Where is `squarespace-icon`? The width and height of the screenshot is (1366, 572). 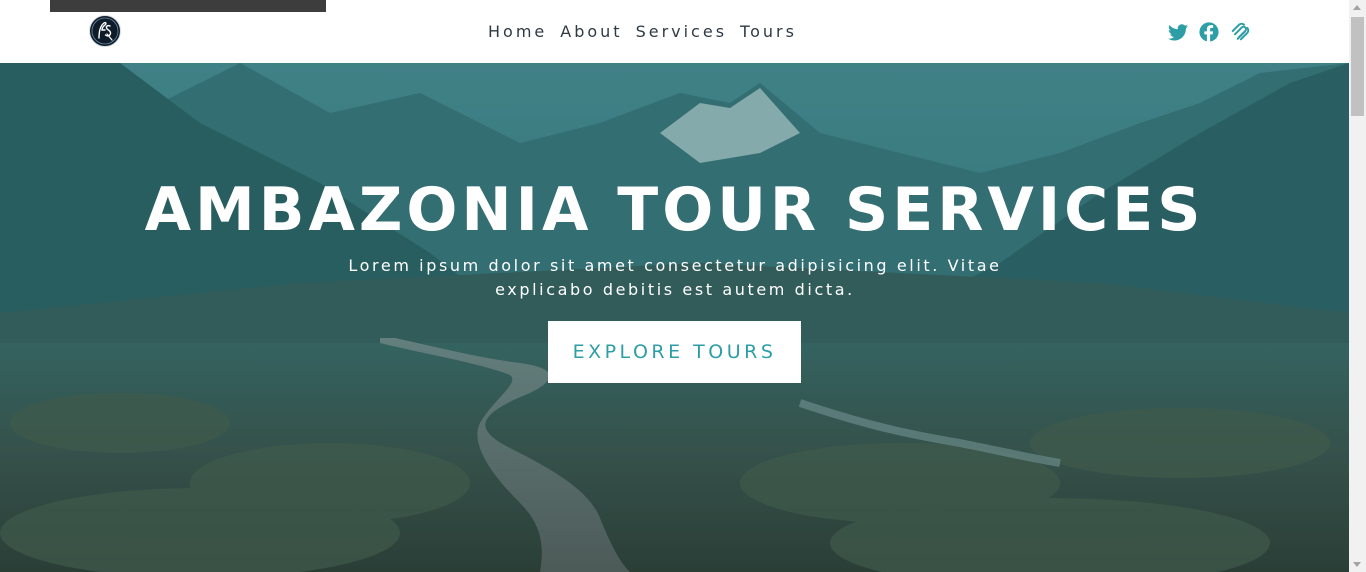
squarespace-icon is located at coordinates (1240, 31).